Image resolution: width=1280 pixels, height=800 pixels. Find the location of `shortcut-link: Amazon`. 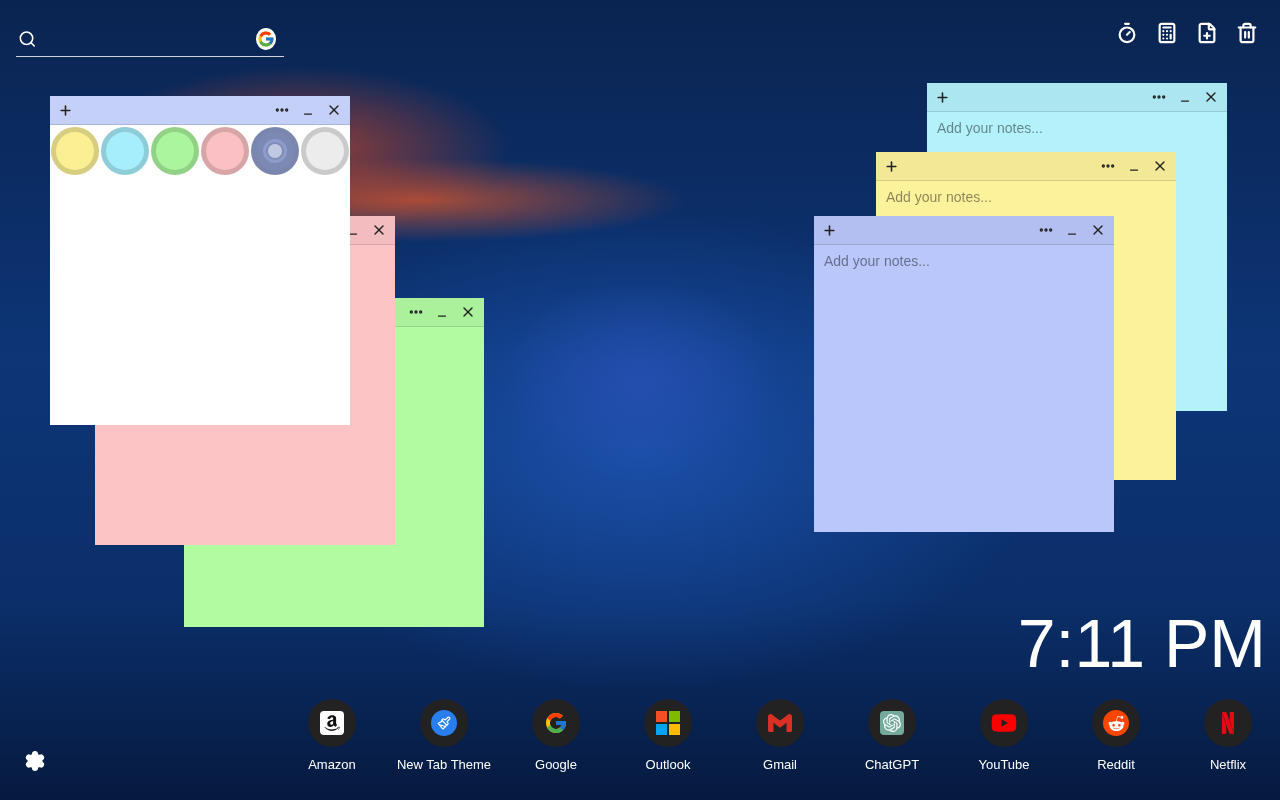

shortcut-link: Amazon is located at coordinates (332, 735).